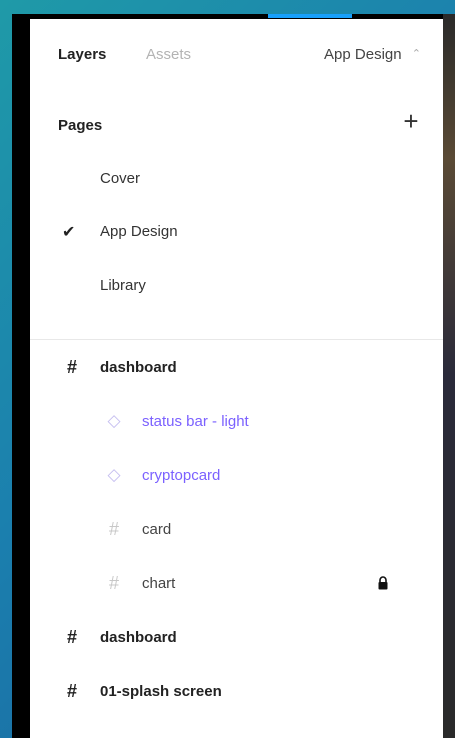 The height and width of the screenshot is (738, 455). What do you see at coordinates (181, 475) in the screenshot?
I see `layer-label: cryptopcard` at bounding box center [181, 475].